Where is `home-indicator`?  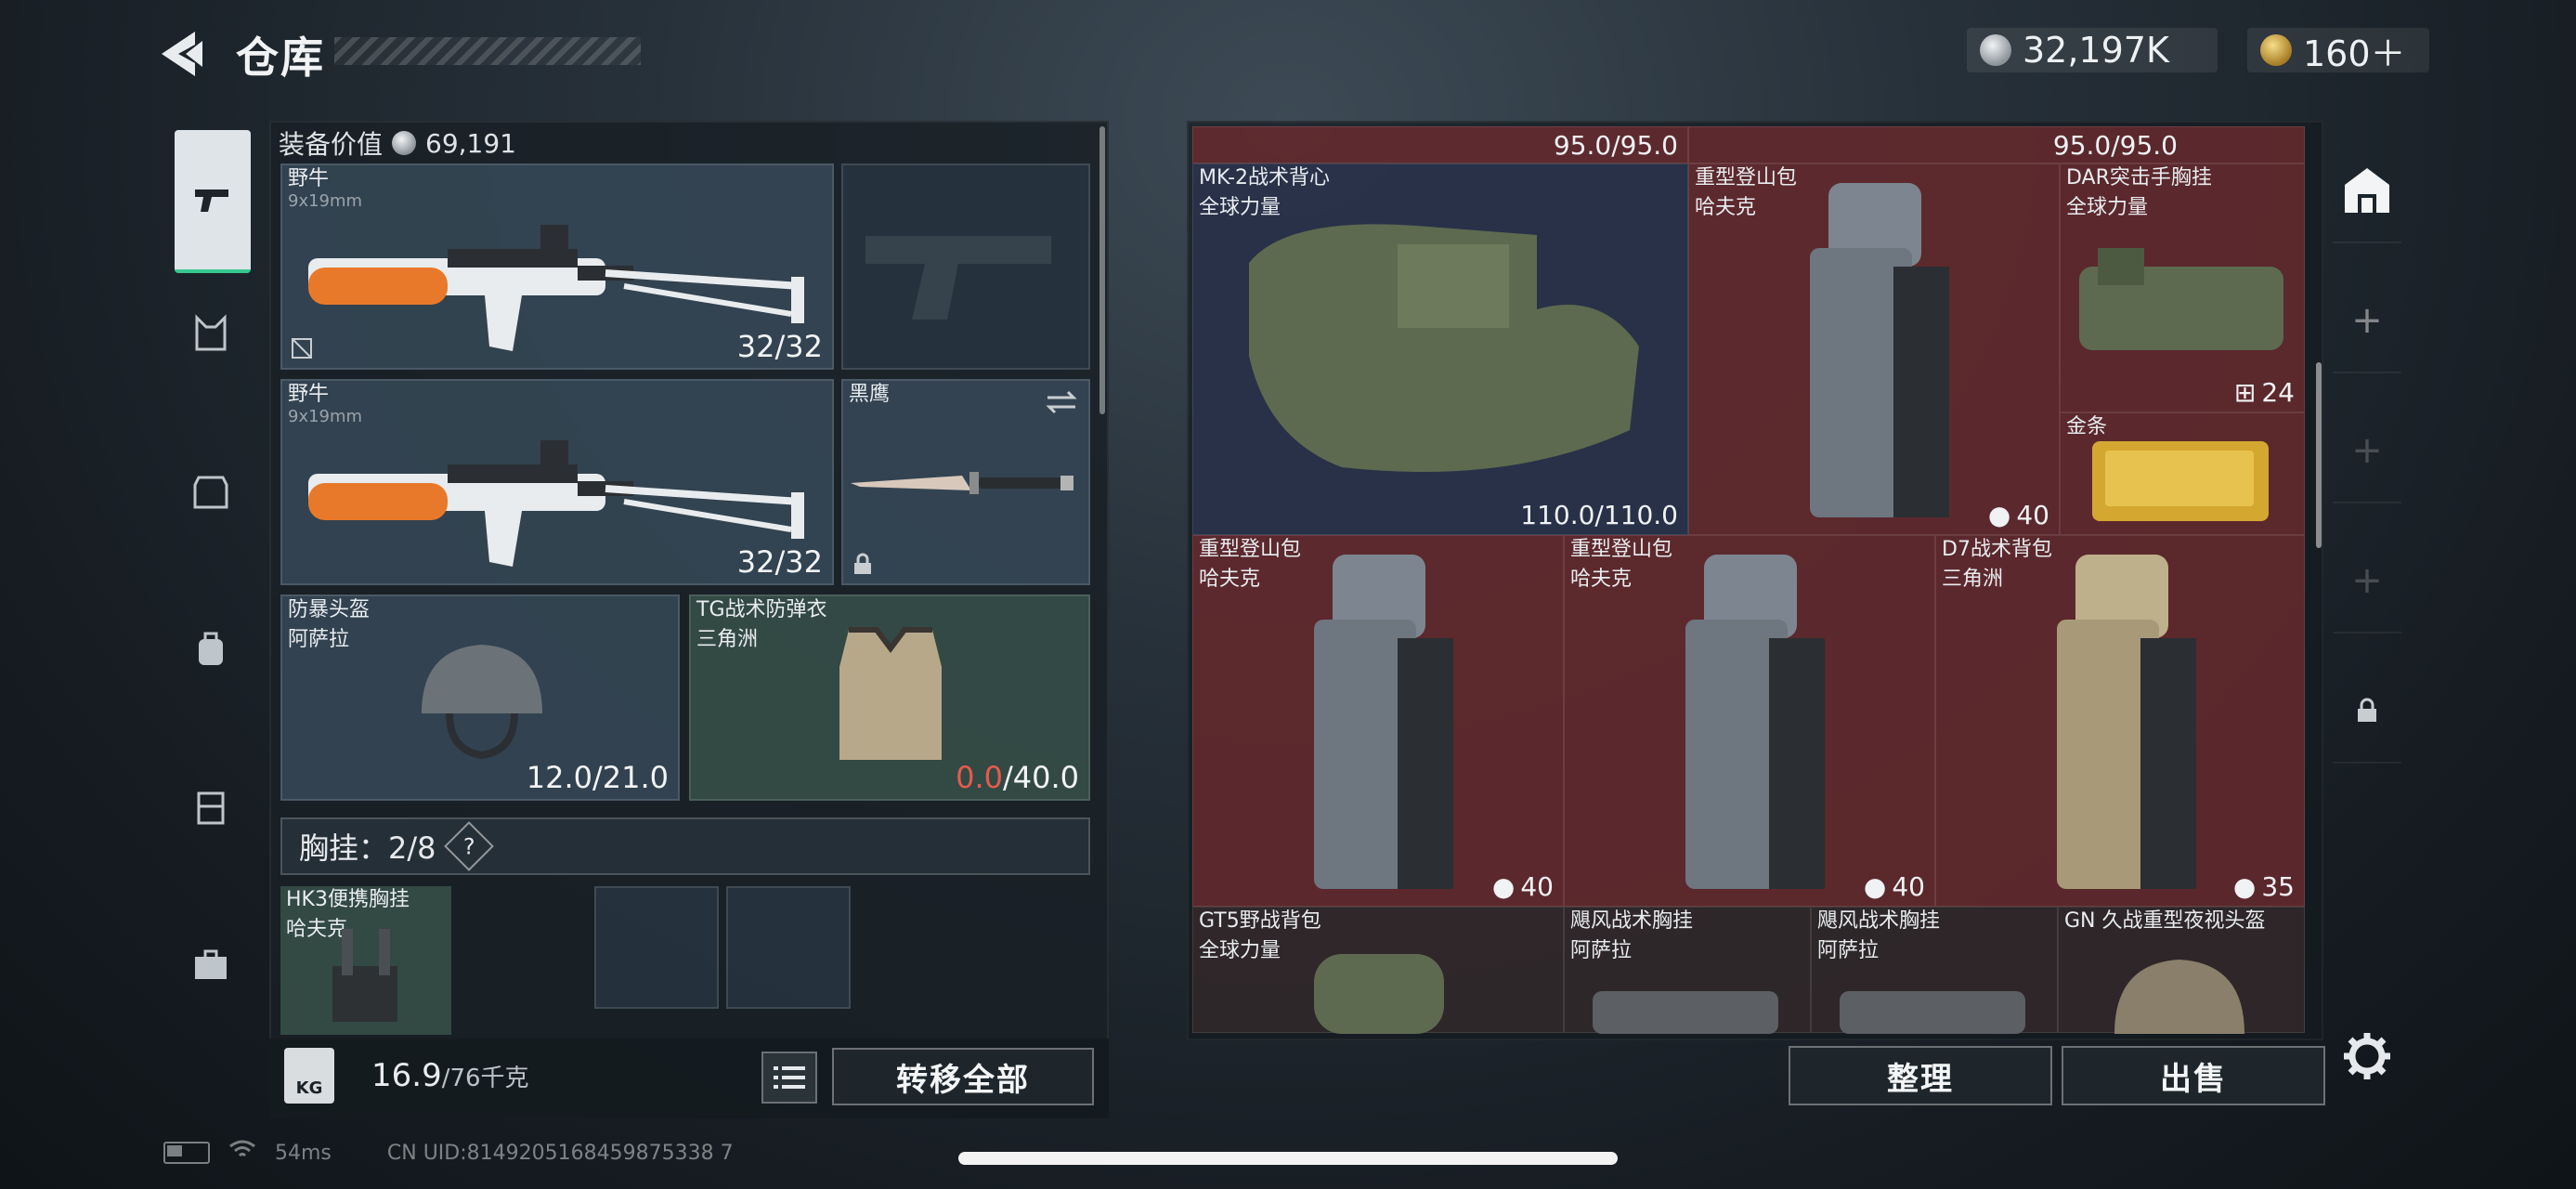
home-indicator is located at coordinates (1288, 1158).